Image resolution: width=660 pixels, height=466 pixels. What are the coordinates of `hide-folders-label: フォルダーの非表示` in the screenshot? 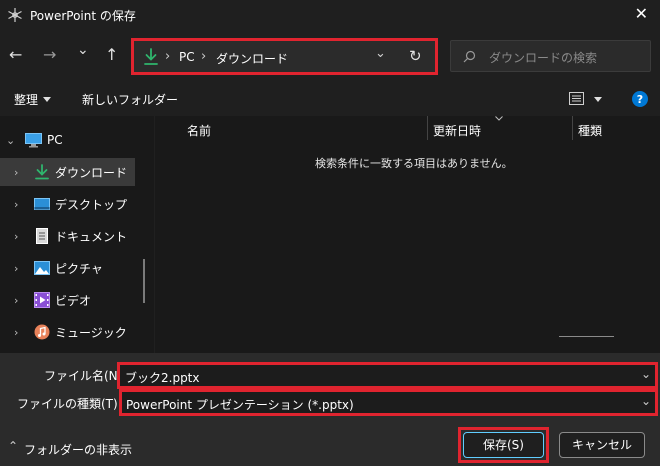 It's located at (78, 450).